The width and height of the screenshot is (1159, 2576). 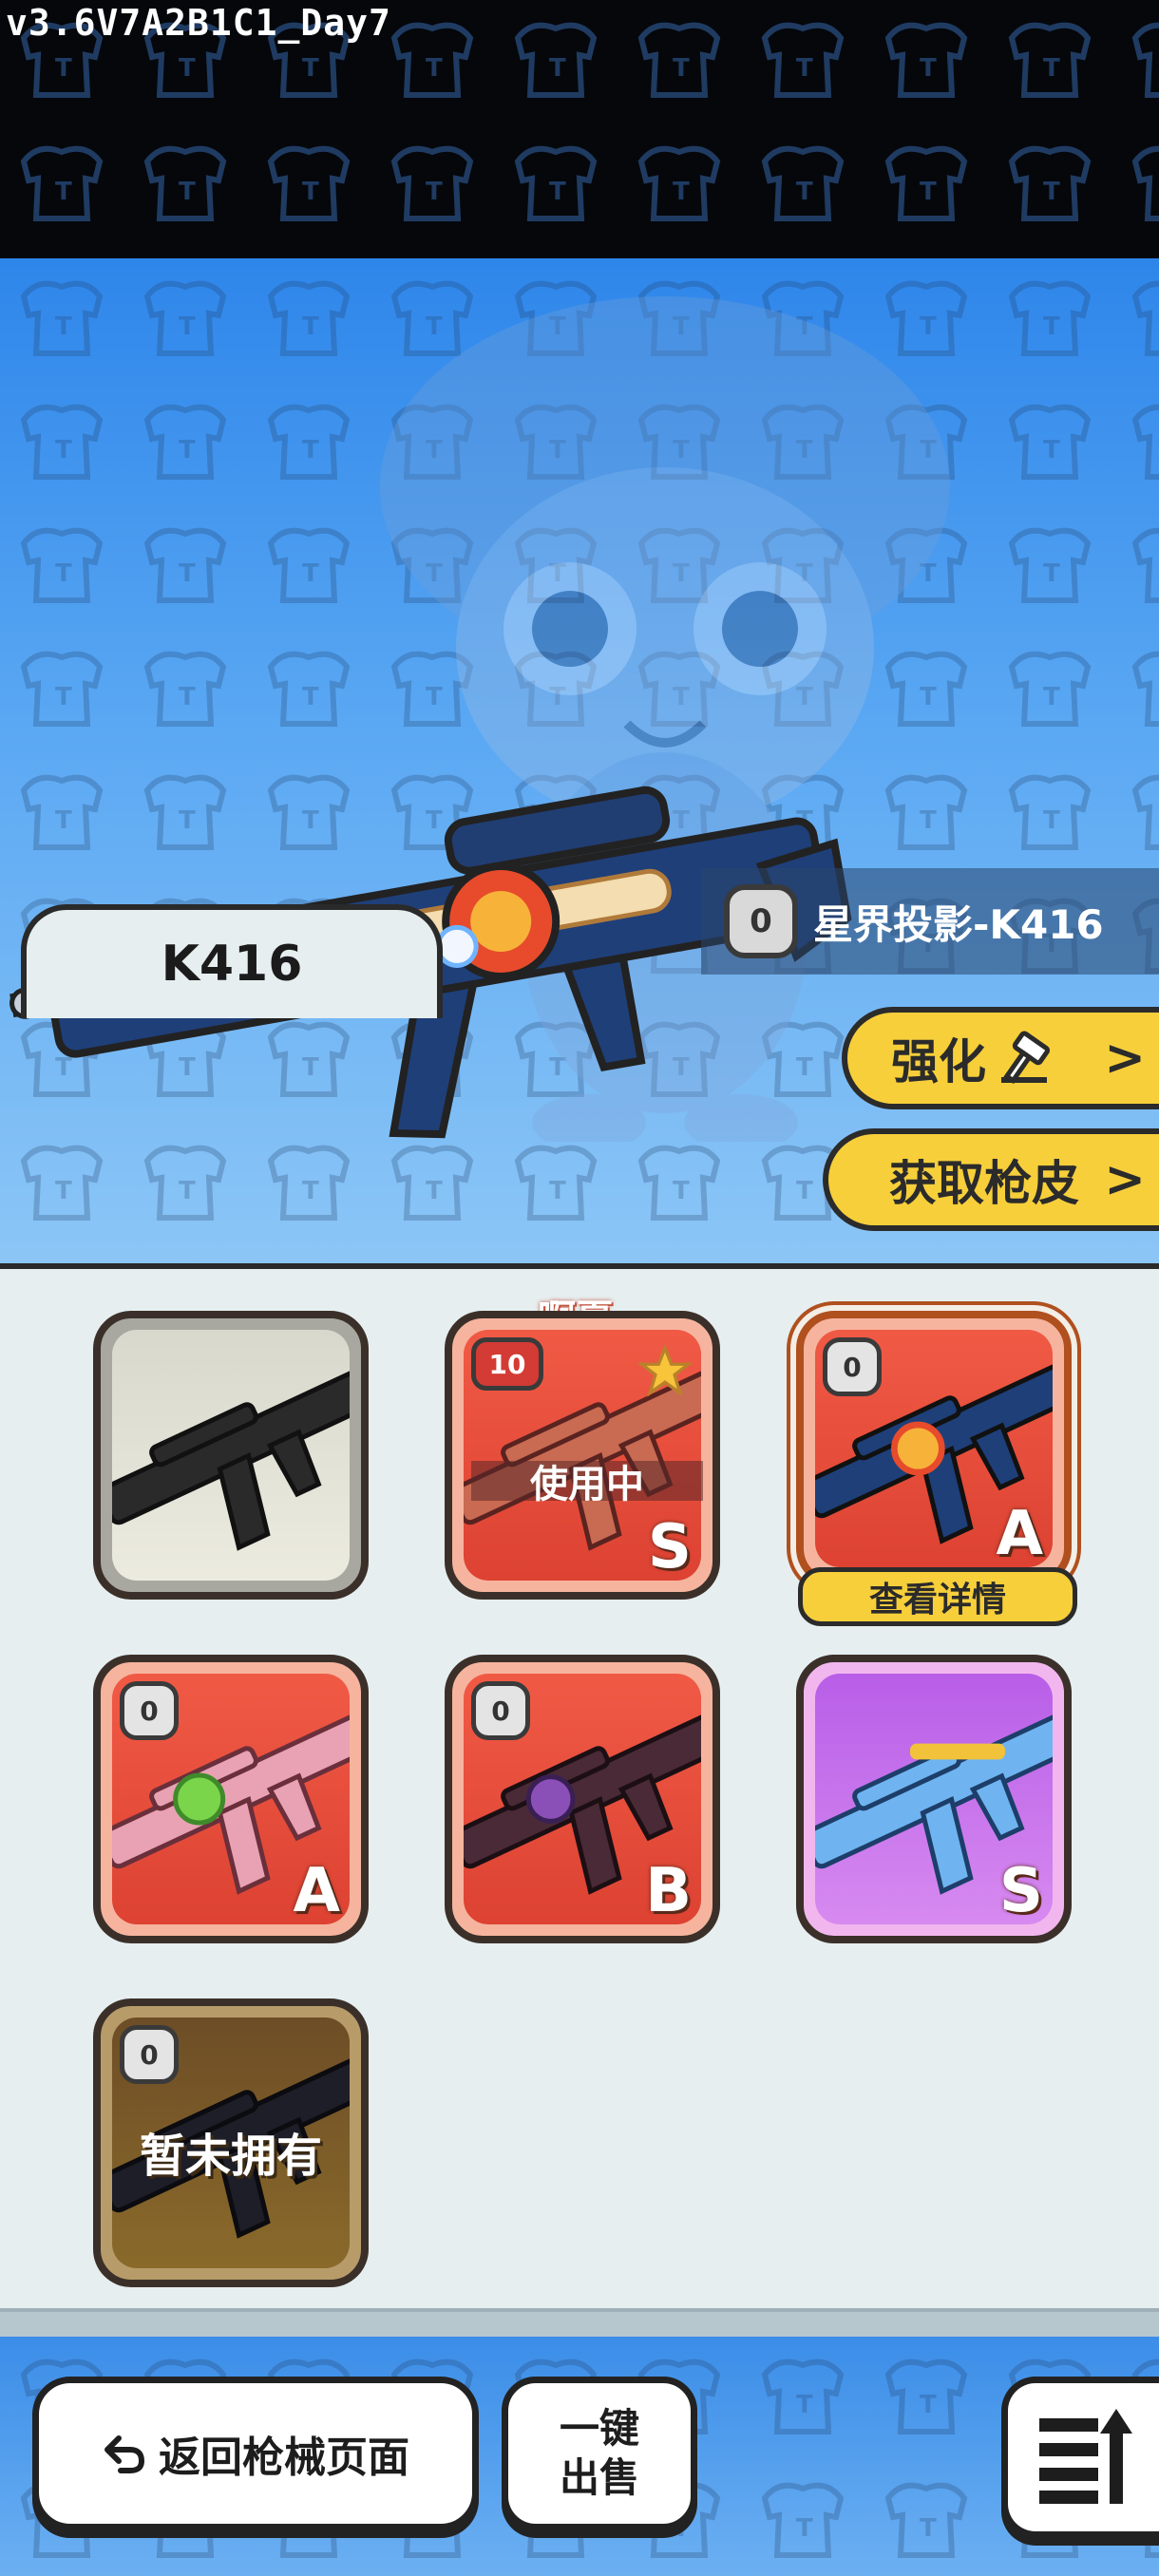 I want to click on view-details-button: 查看详情, so click(x=937, y=1596).